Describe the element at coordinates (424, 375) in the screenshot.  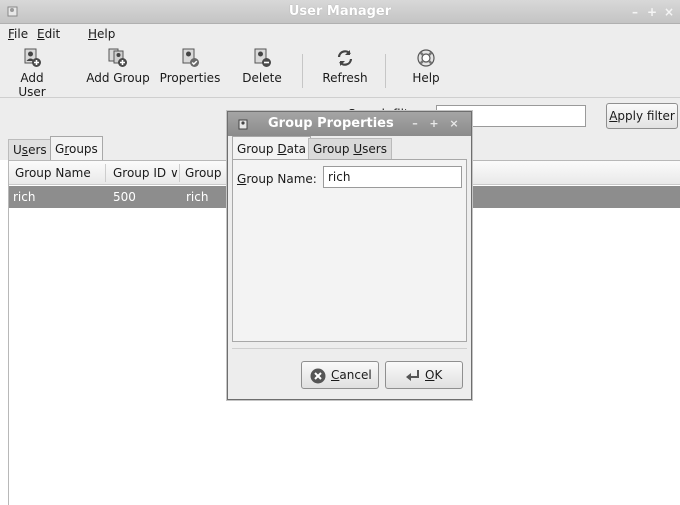
I see `ok-button: OK` at that location.